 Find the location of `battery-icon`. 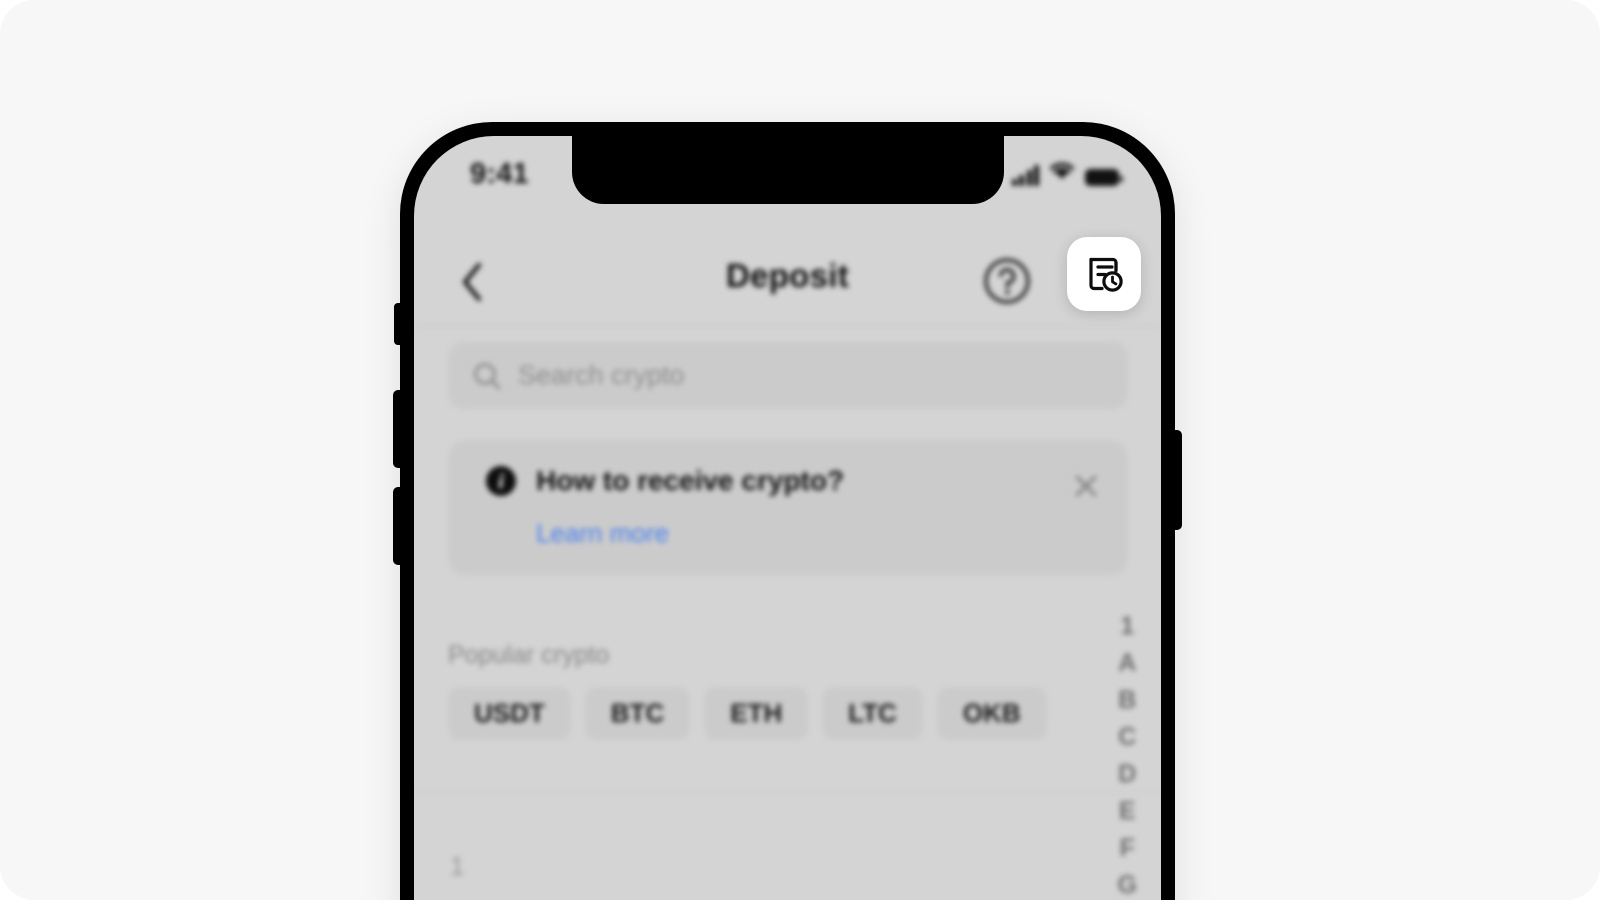

battery-icon is located at coordinates (1104, 177).